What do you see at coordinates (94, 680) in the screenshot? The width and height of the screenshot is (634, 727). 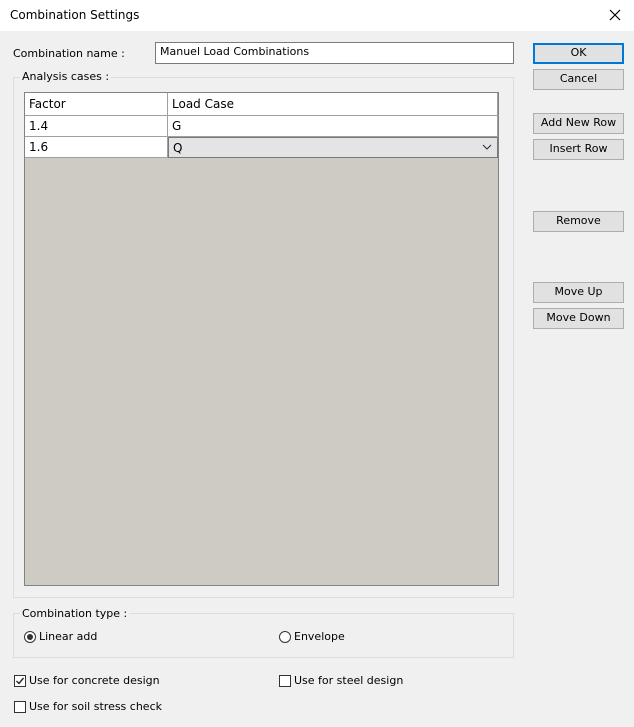 I see `checkbox-concrete-label: Use for concrete design` at bounding box center [94, 680].